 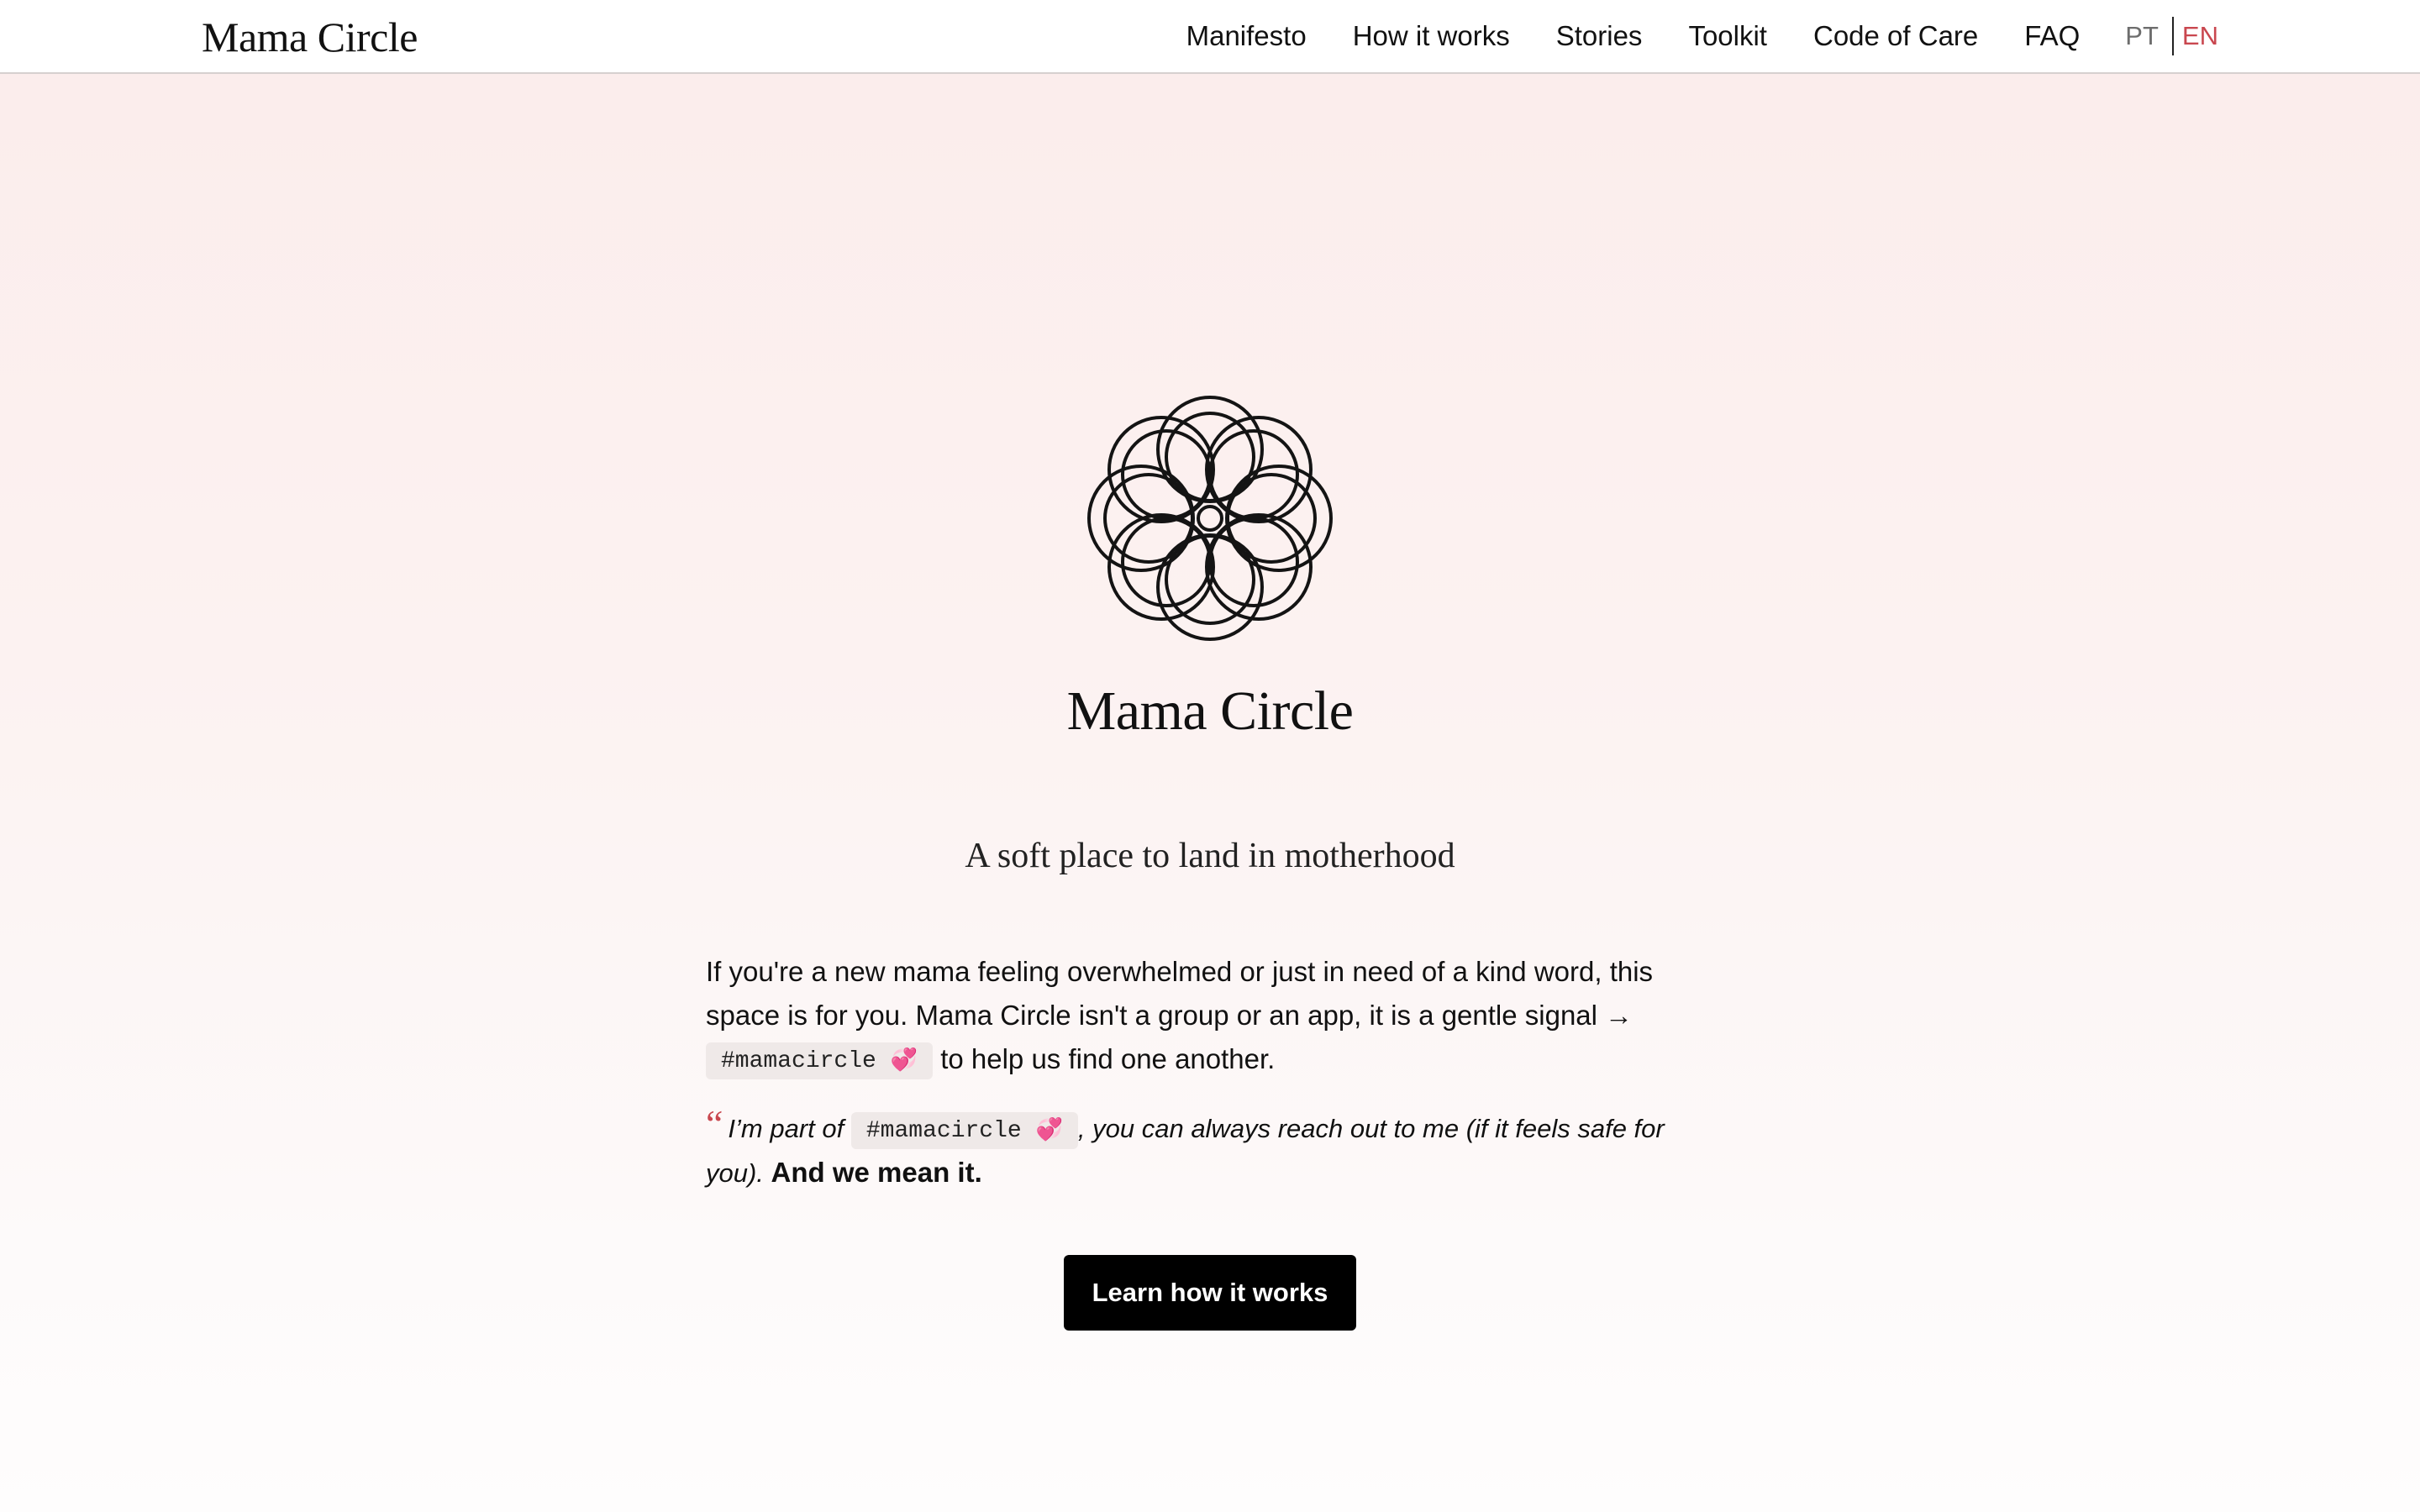 I want to click on quote-text-start: I’m part of, so click(x=786, y=1128).